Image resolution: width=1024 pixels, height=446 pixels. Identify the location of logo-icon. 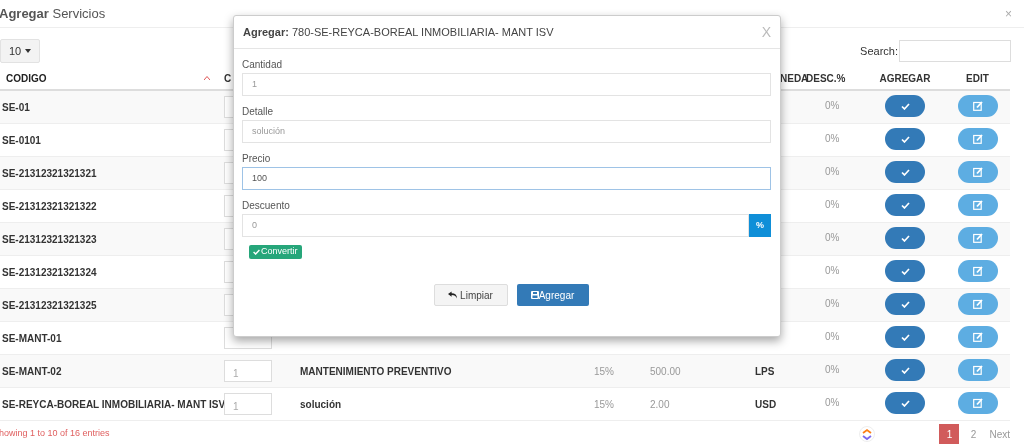
(867, 434).